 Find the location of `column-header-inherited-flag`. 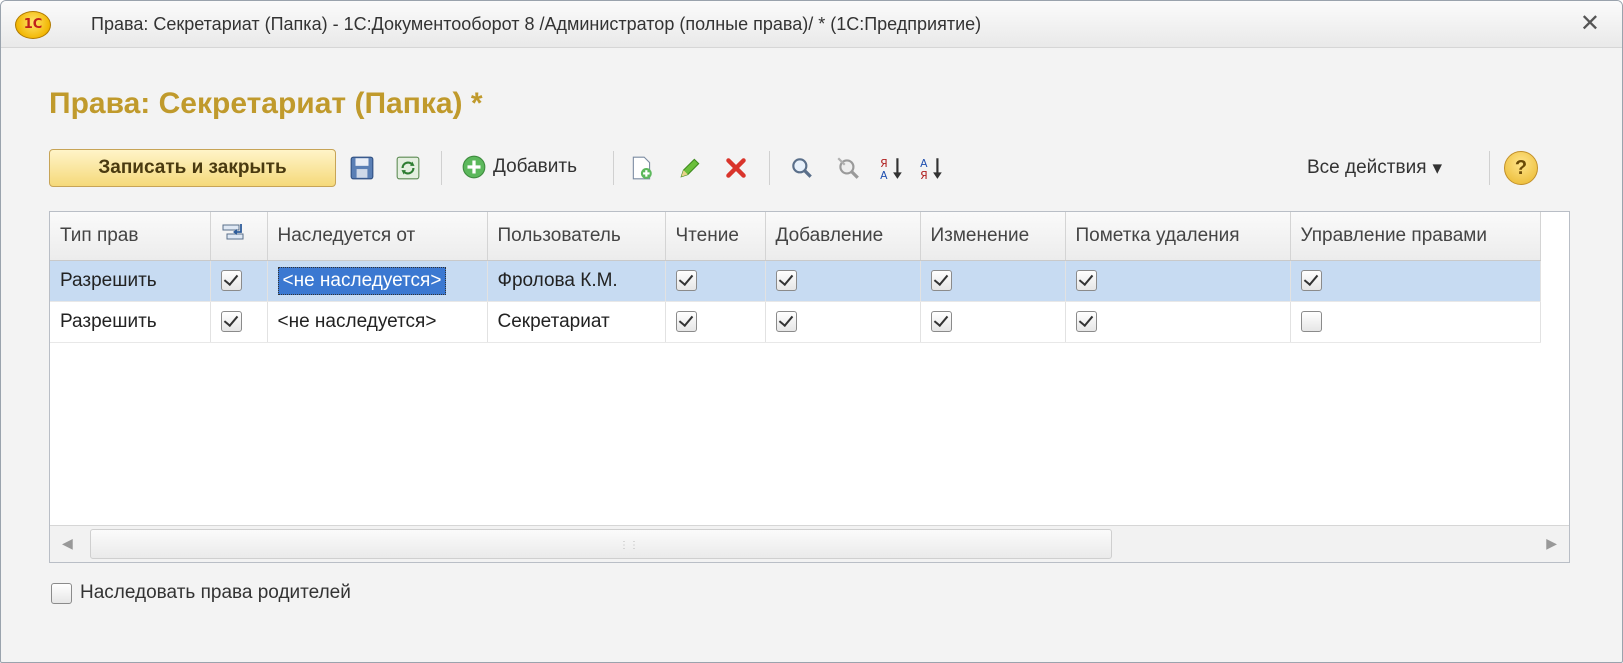

column-header-inherited-flag is located at coordinates (239, 236).